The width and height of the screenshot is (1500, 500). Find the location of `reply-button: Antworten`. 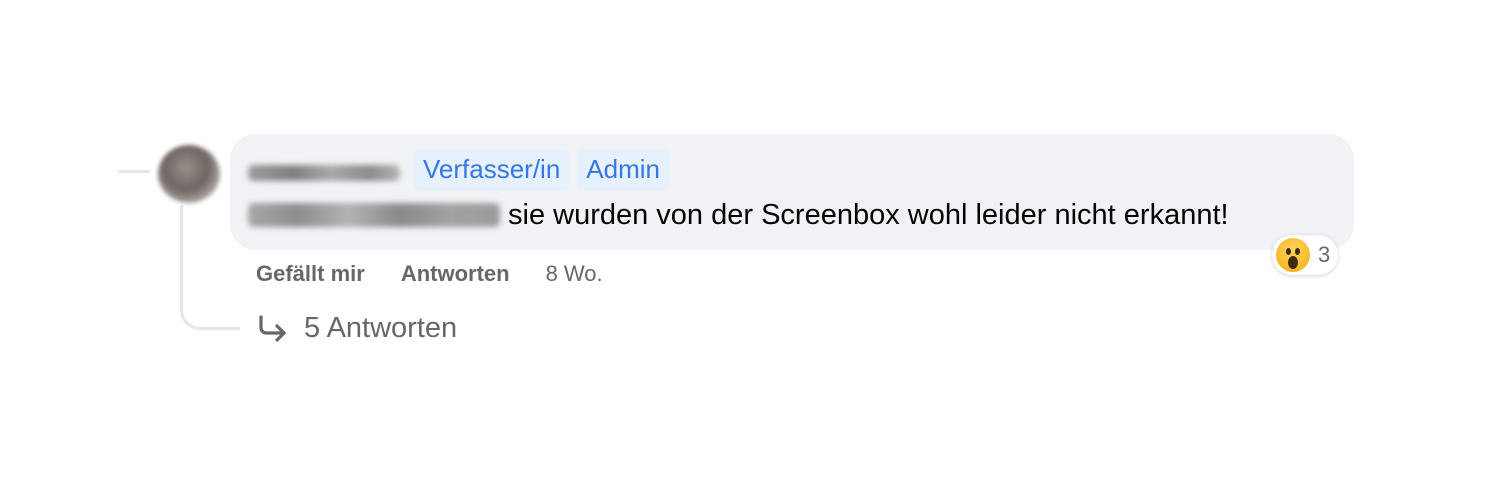

reply-button: Antworten is located at coordinates (455, 274).